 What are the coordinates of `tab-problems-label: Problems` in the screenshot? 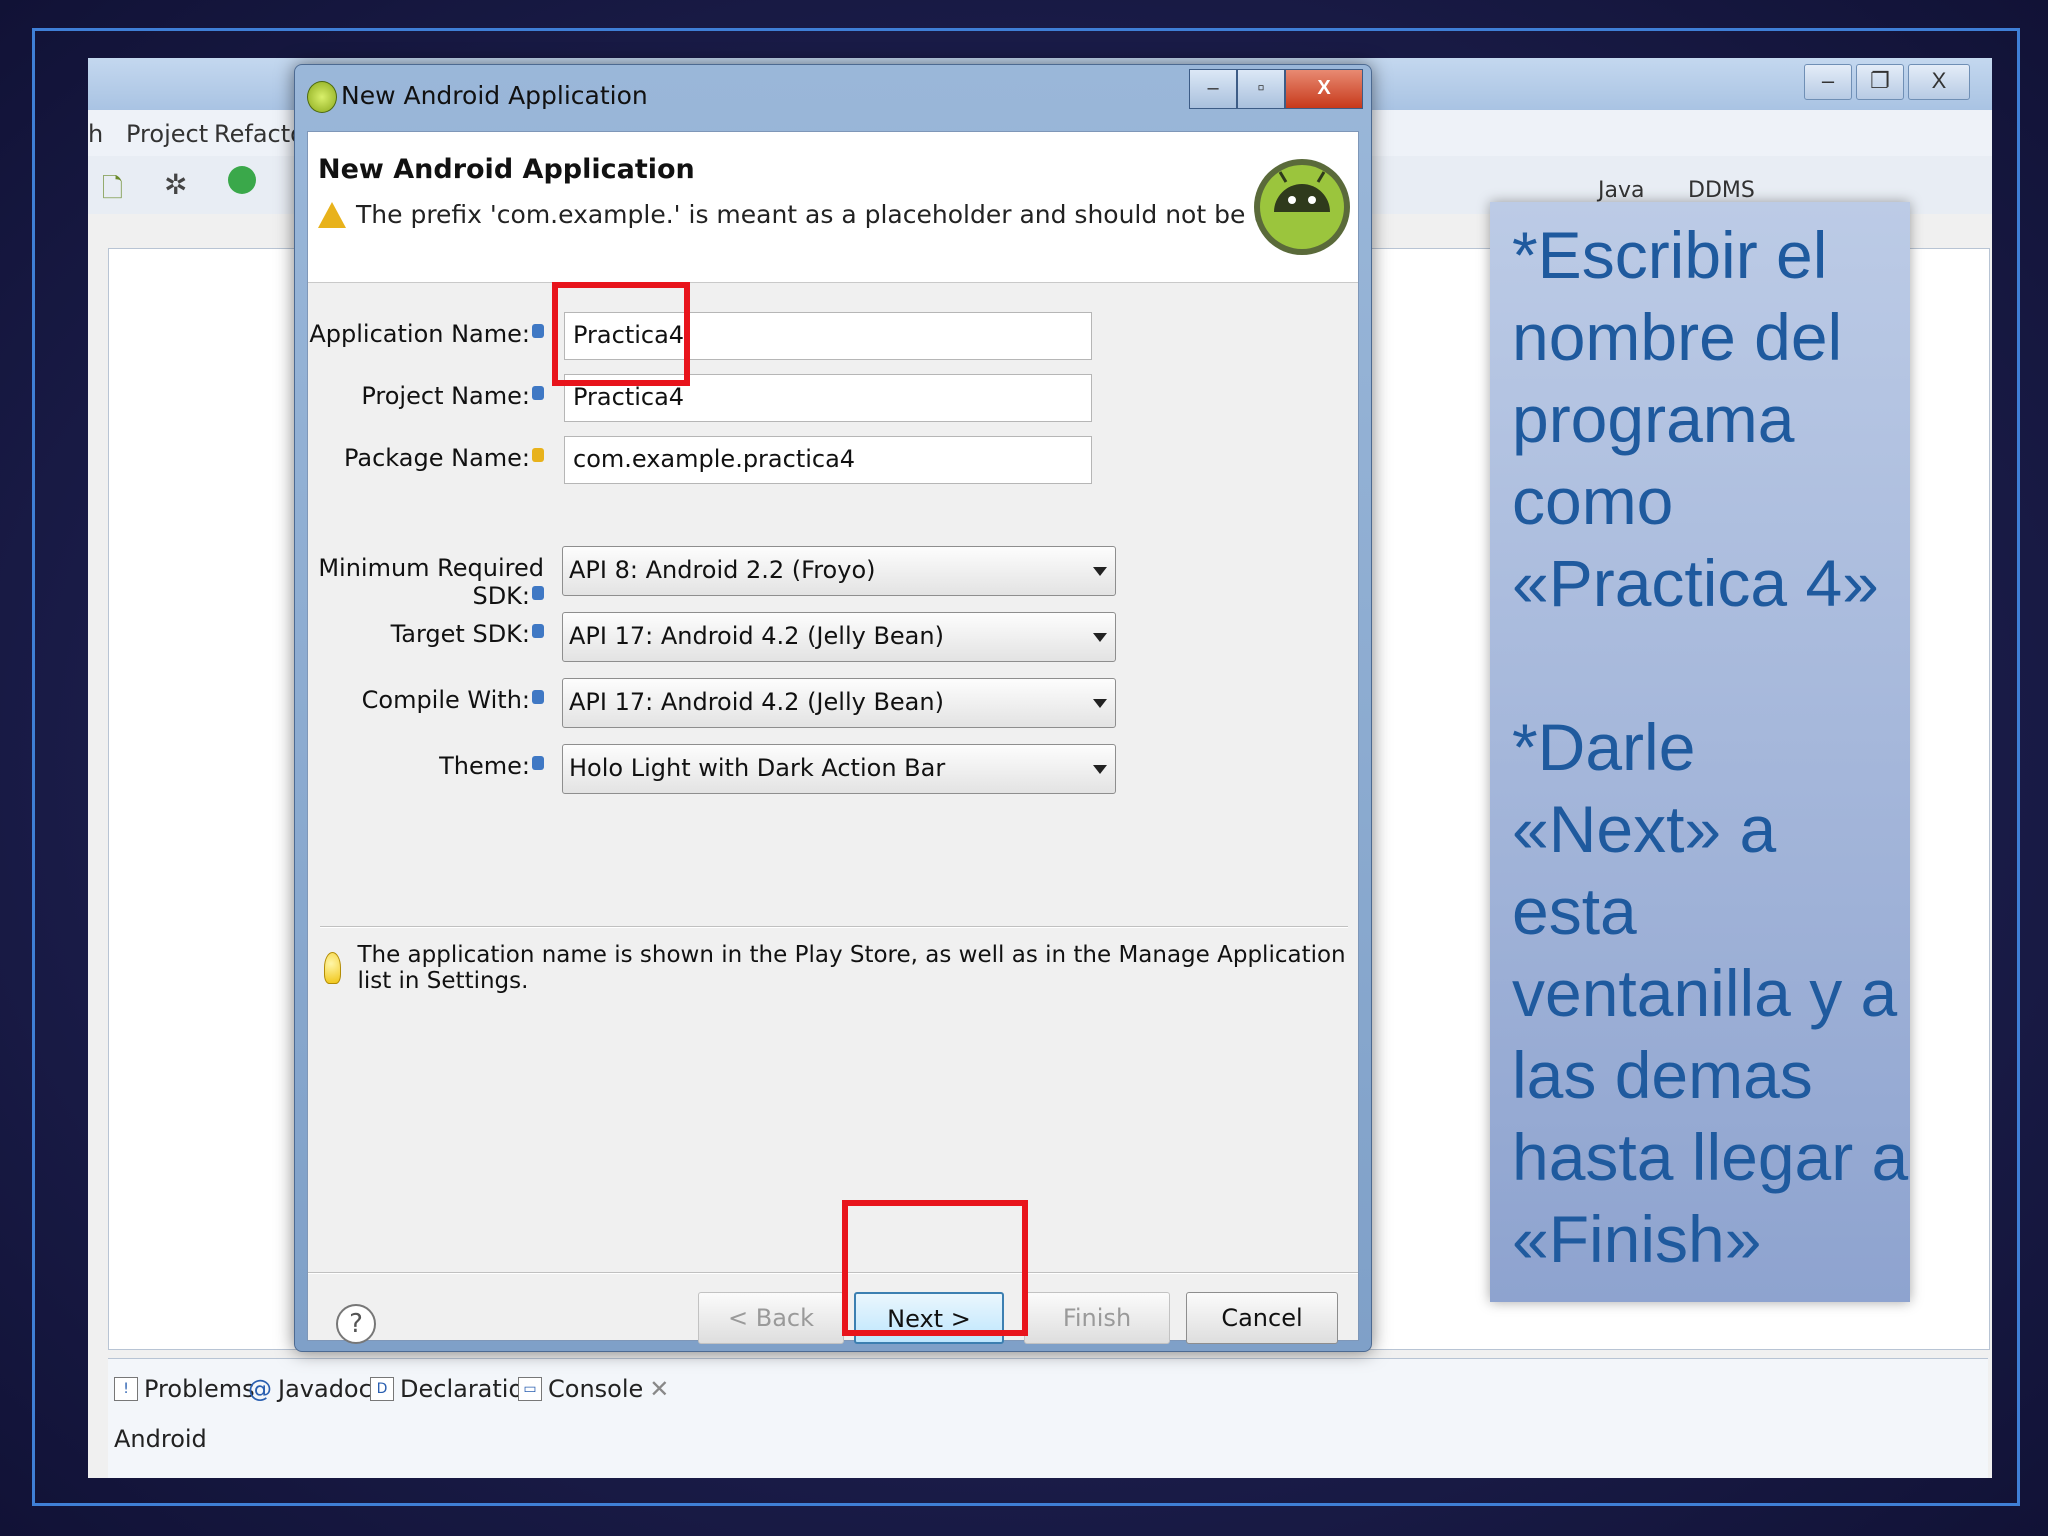 It's located at (199, 1389).